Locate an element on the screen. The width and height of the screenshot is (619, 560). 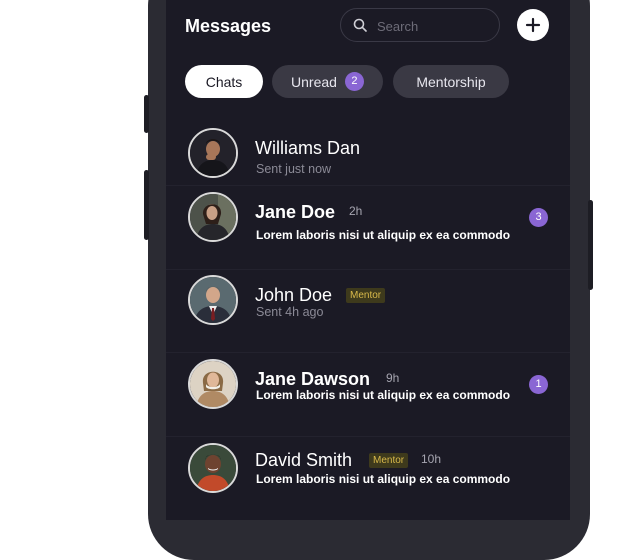
search-input is located at coordinates (435, 26).